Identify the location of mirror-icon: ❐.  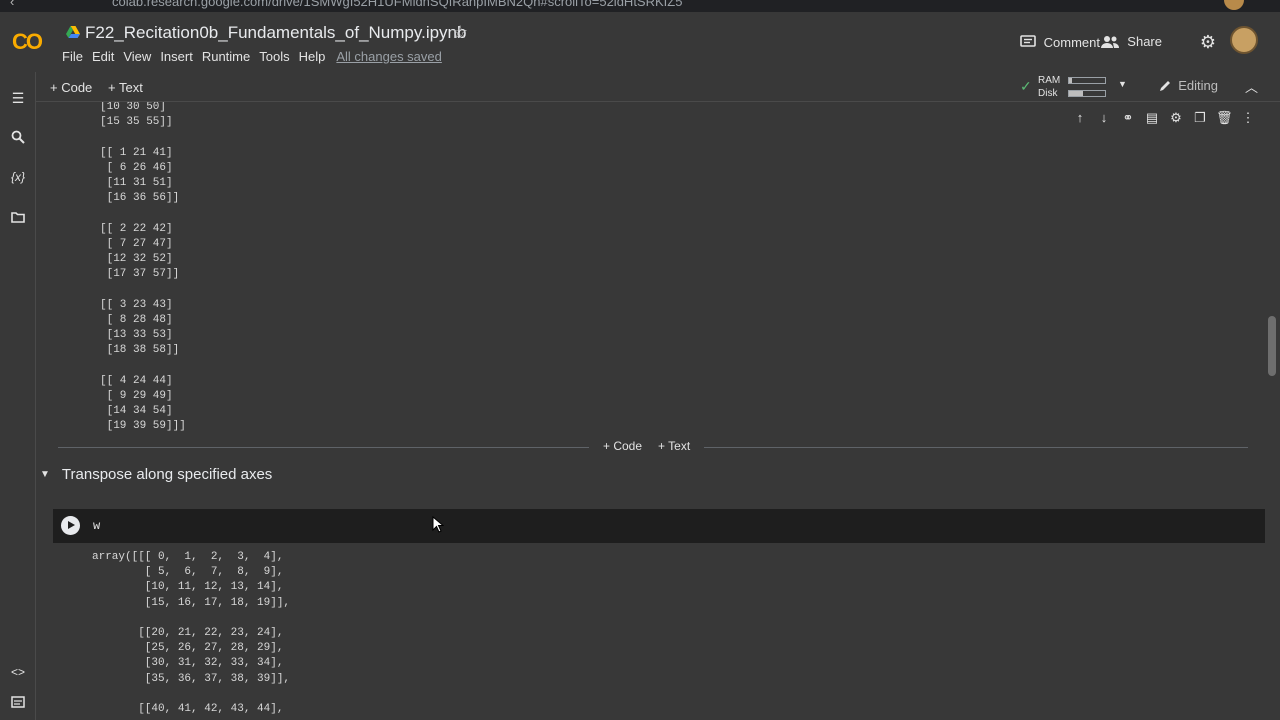
(1200, 118).